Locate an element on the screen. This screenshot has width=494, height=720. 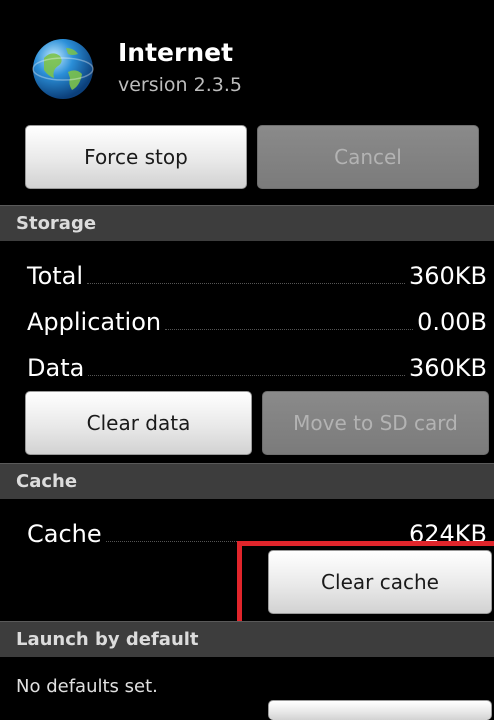
app-name: Internet is located at coordinates (176, 52).